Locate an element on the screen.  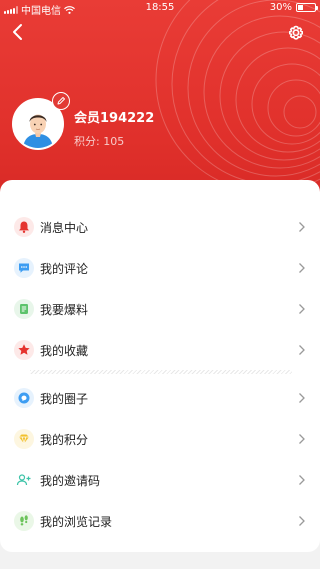
battery-percent: 30% is located at coordinates (280, 7).